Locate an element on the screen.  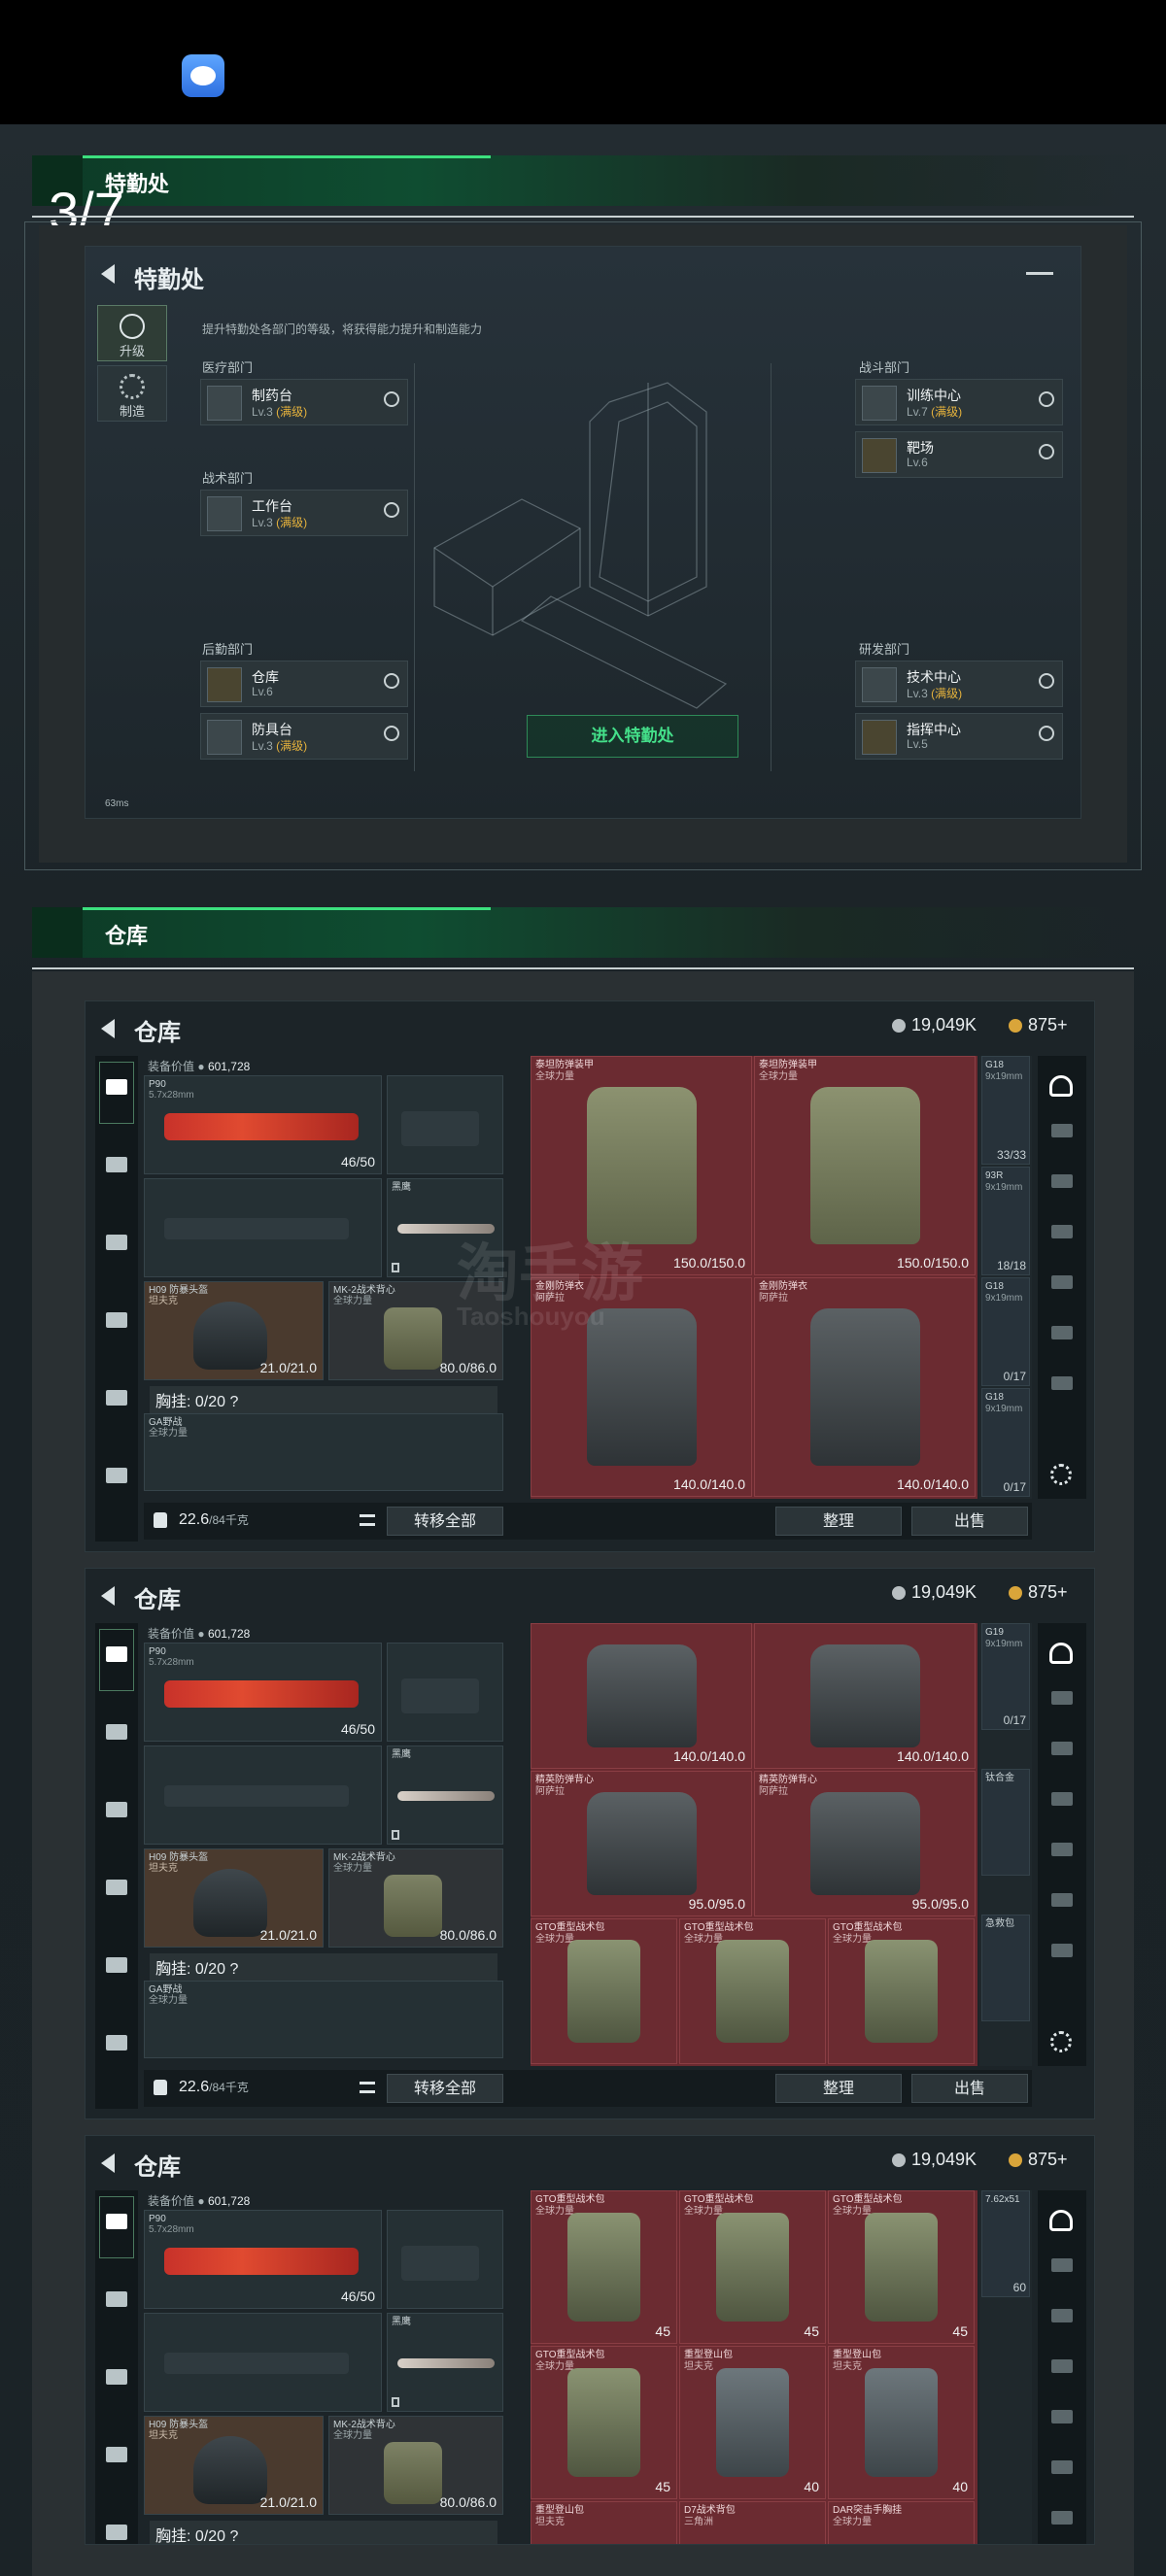
side-item: G18 9x19mm 33/33 is located at coordinates (1006, 1110).